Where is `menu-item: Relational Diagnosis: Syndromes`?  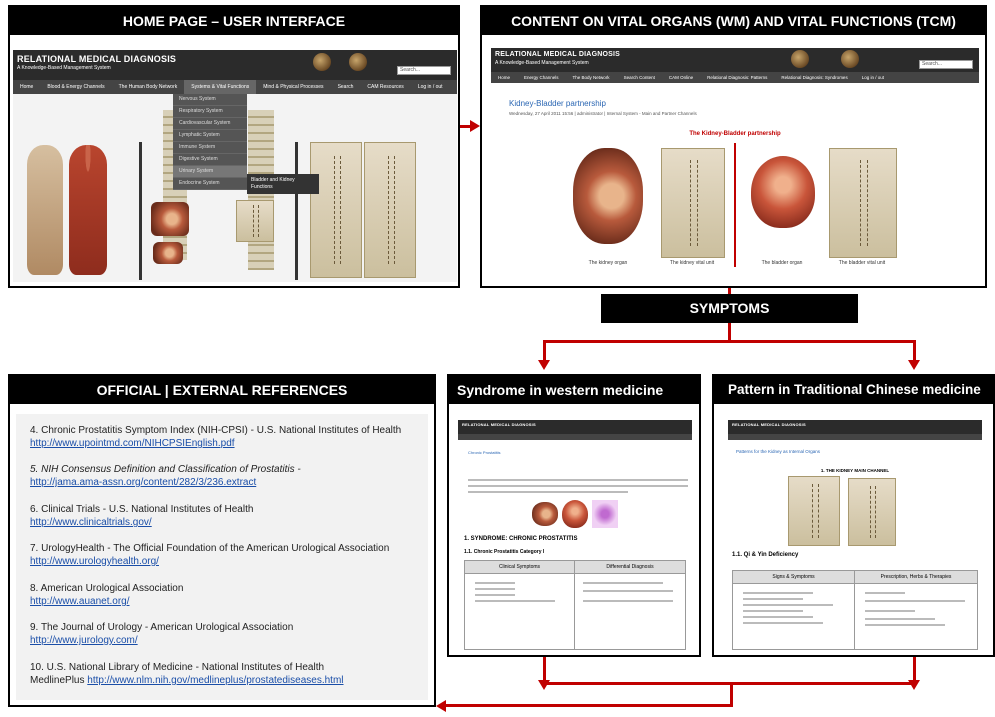
menu-item: Relational Diagnosis: Syndromes is located at coordinates (814, 77).